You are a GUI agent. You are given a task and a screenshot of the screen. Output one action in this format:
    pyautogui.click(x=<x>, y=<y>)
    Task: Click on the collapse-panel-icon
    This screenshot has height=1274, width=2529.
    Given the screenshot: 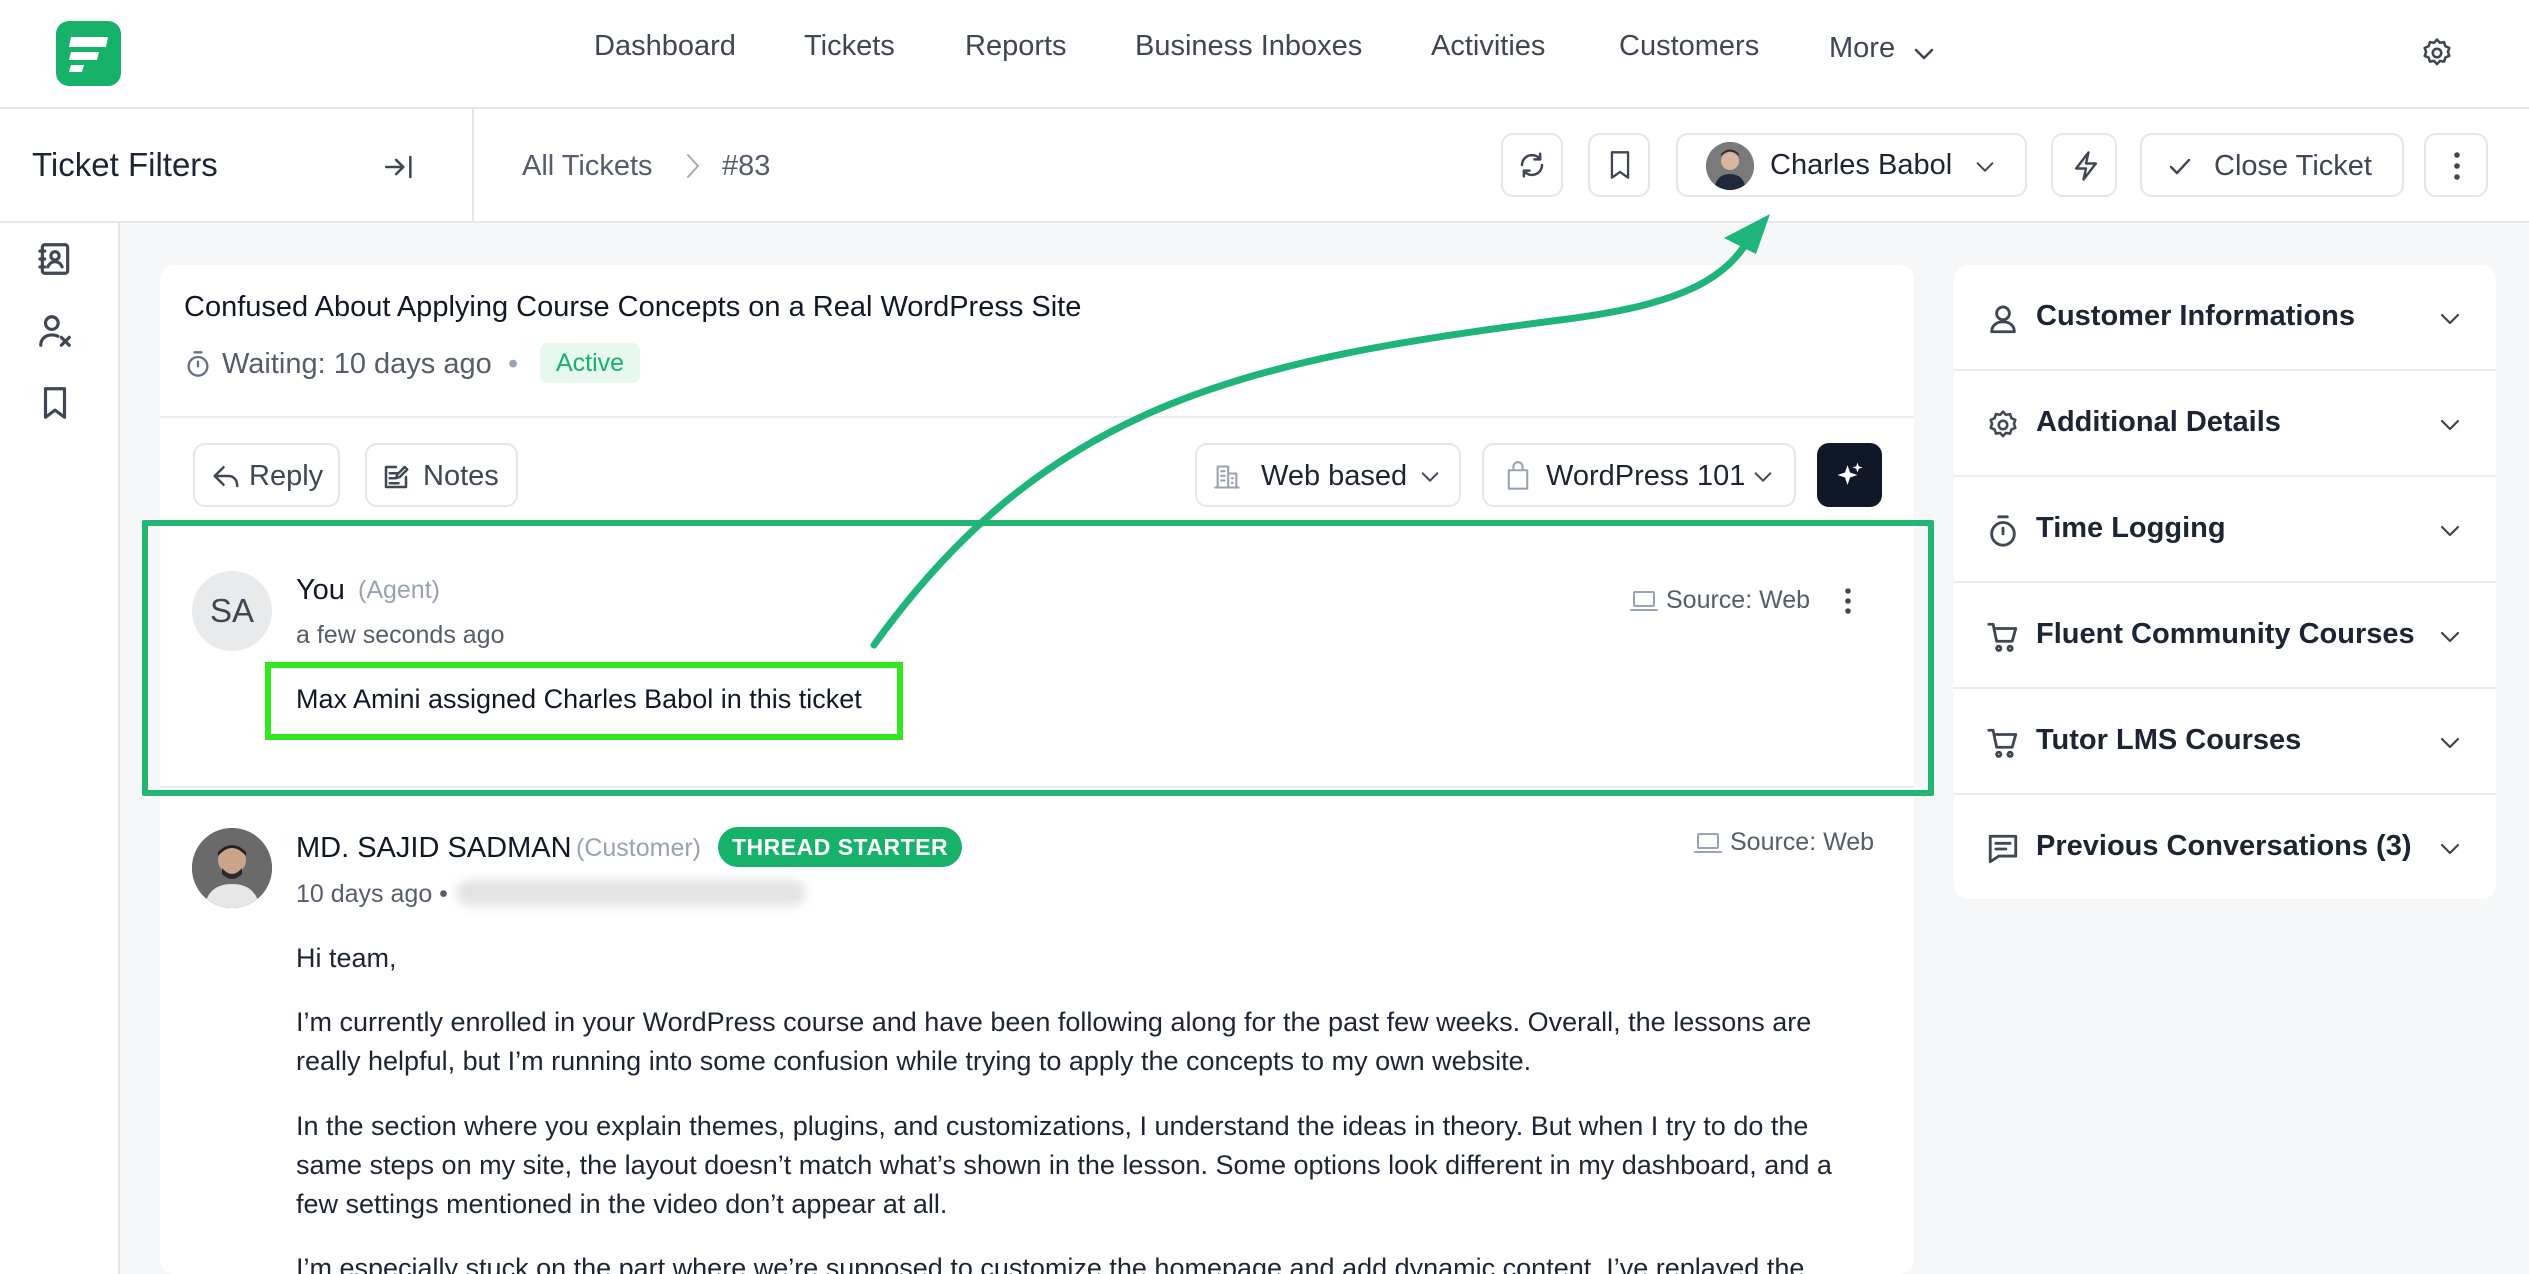 What is the action you would take?
    pyautogui.click(x=399, y=167)
    